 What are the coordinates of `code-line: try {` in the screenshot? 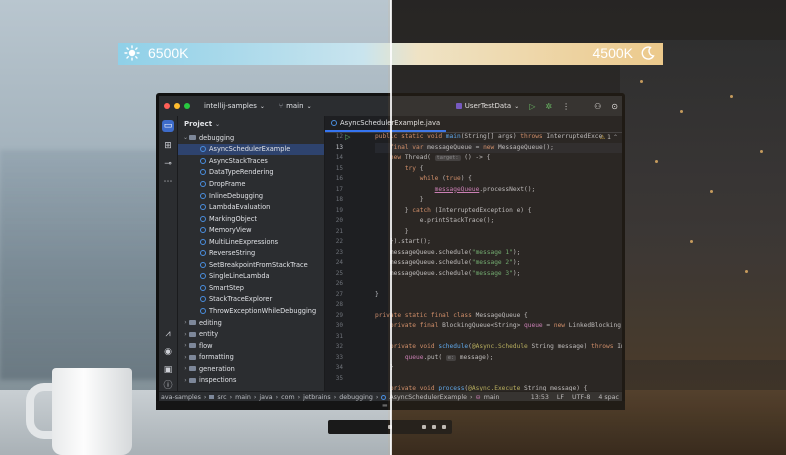 It's located at (414, 168).